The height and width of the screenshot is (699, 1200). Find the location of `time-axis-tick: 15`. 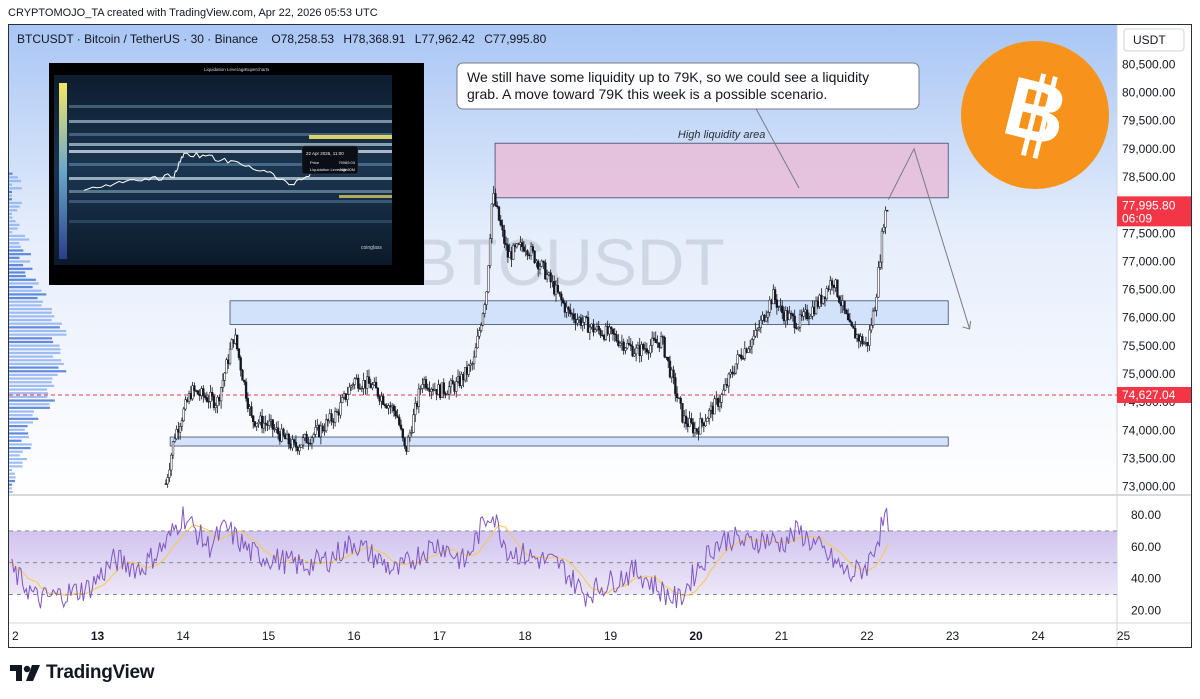

time-axis-tick: 15 is located at coordinates (269, 636).